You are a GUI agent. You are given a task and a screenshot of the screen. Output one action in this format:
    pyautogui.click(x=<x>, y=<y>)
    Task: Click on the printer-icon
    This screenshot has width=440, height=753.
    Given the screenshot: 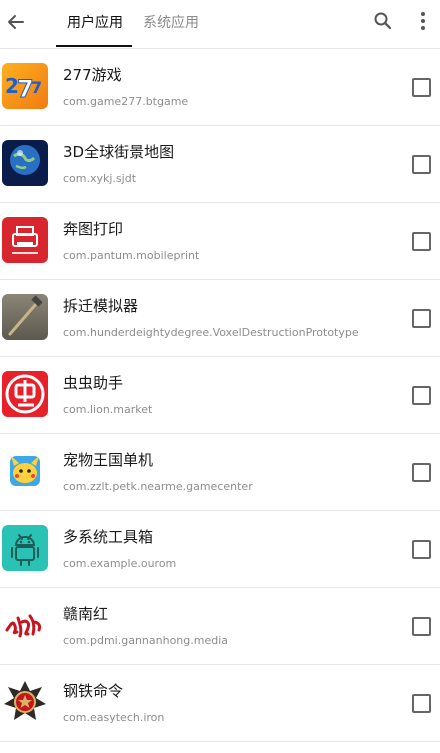 What is the action you would take?
    pyautogui.click(x=25, y=240)
    